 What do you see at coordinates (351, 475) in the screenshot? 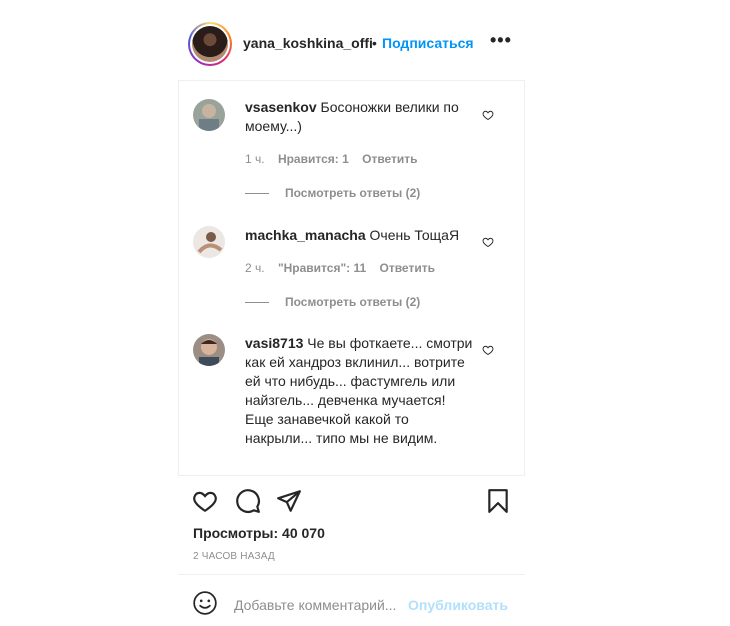
I see `actions-divider` at bounding box center [351, 475].